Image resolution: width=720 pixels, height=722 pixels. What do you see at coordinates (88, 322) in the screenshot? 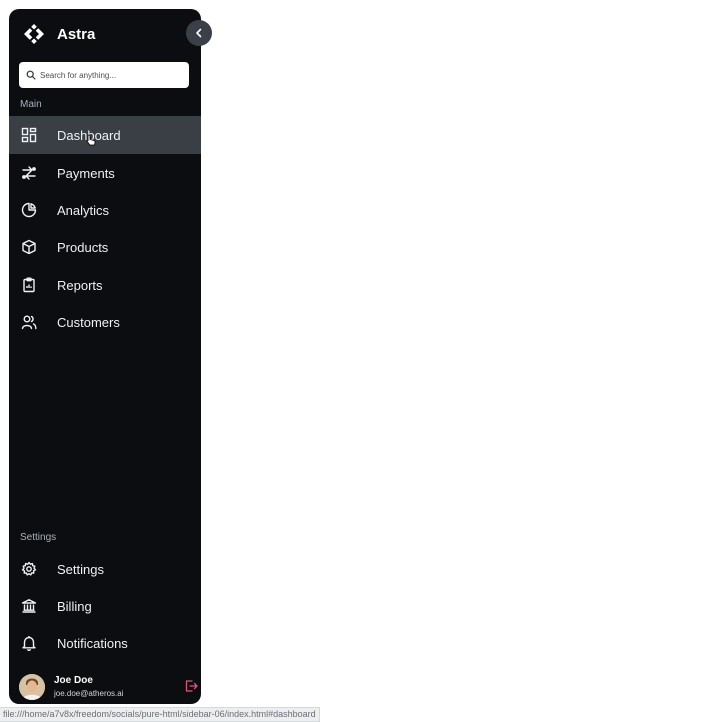
I see `nav-label-customers: Customers` at bounding box center [88, 322].